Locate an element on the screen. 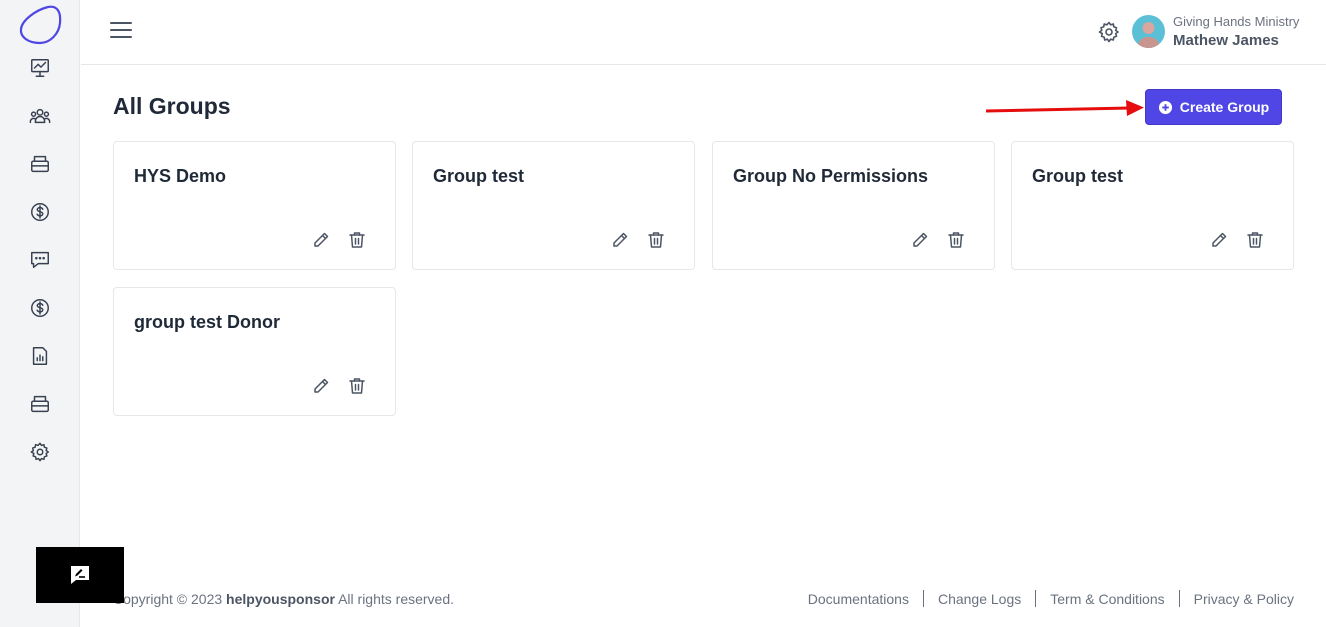 This screenshot has height=627, width=1326. report-document-icon is located at coordinates (40, 356).